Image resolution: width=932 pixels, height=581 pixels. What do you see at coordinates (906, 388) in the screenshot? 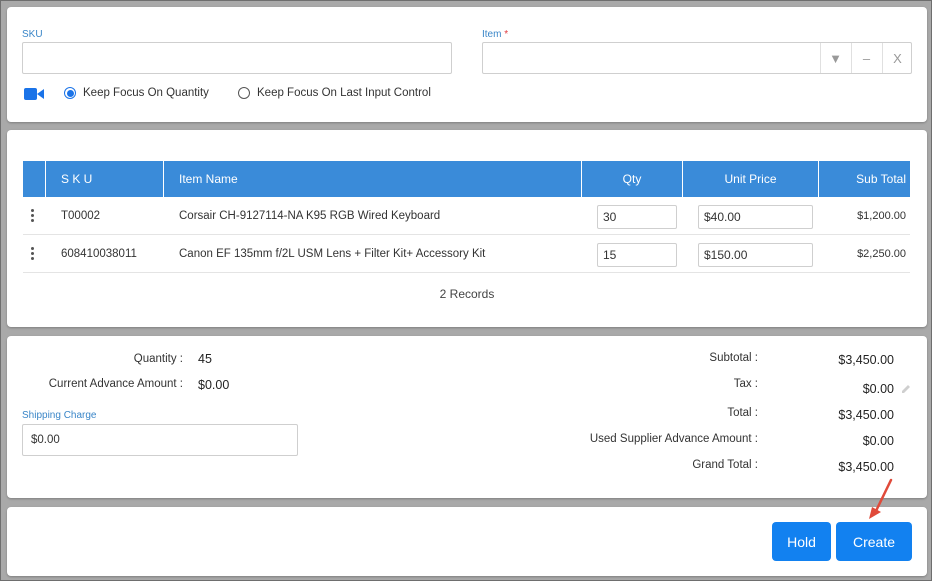
I see `pencil-icon` at bounding box center [906, 388].